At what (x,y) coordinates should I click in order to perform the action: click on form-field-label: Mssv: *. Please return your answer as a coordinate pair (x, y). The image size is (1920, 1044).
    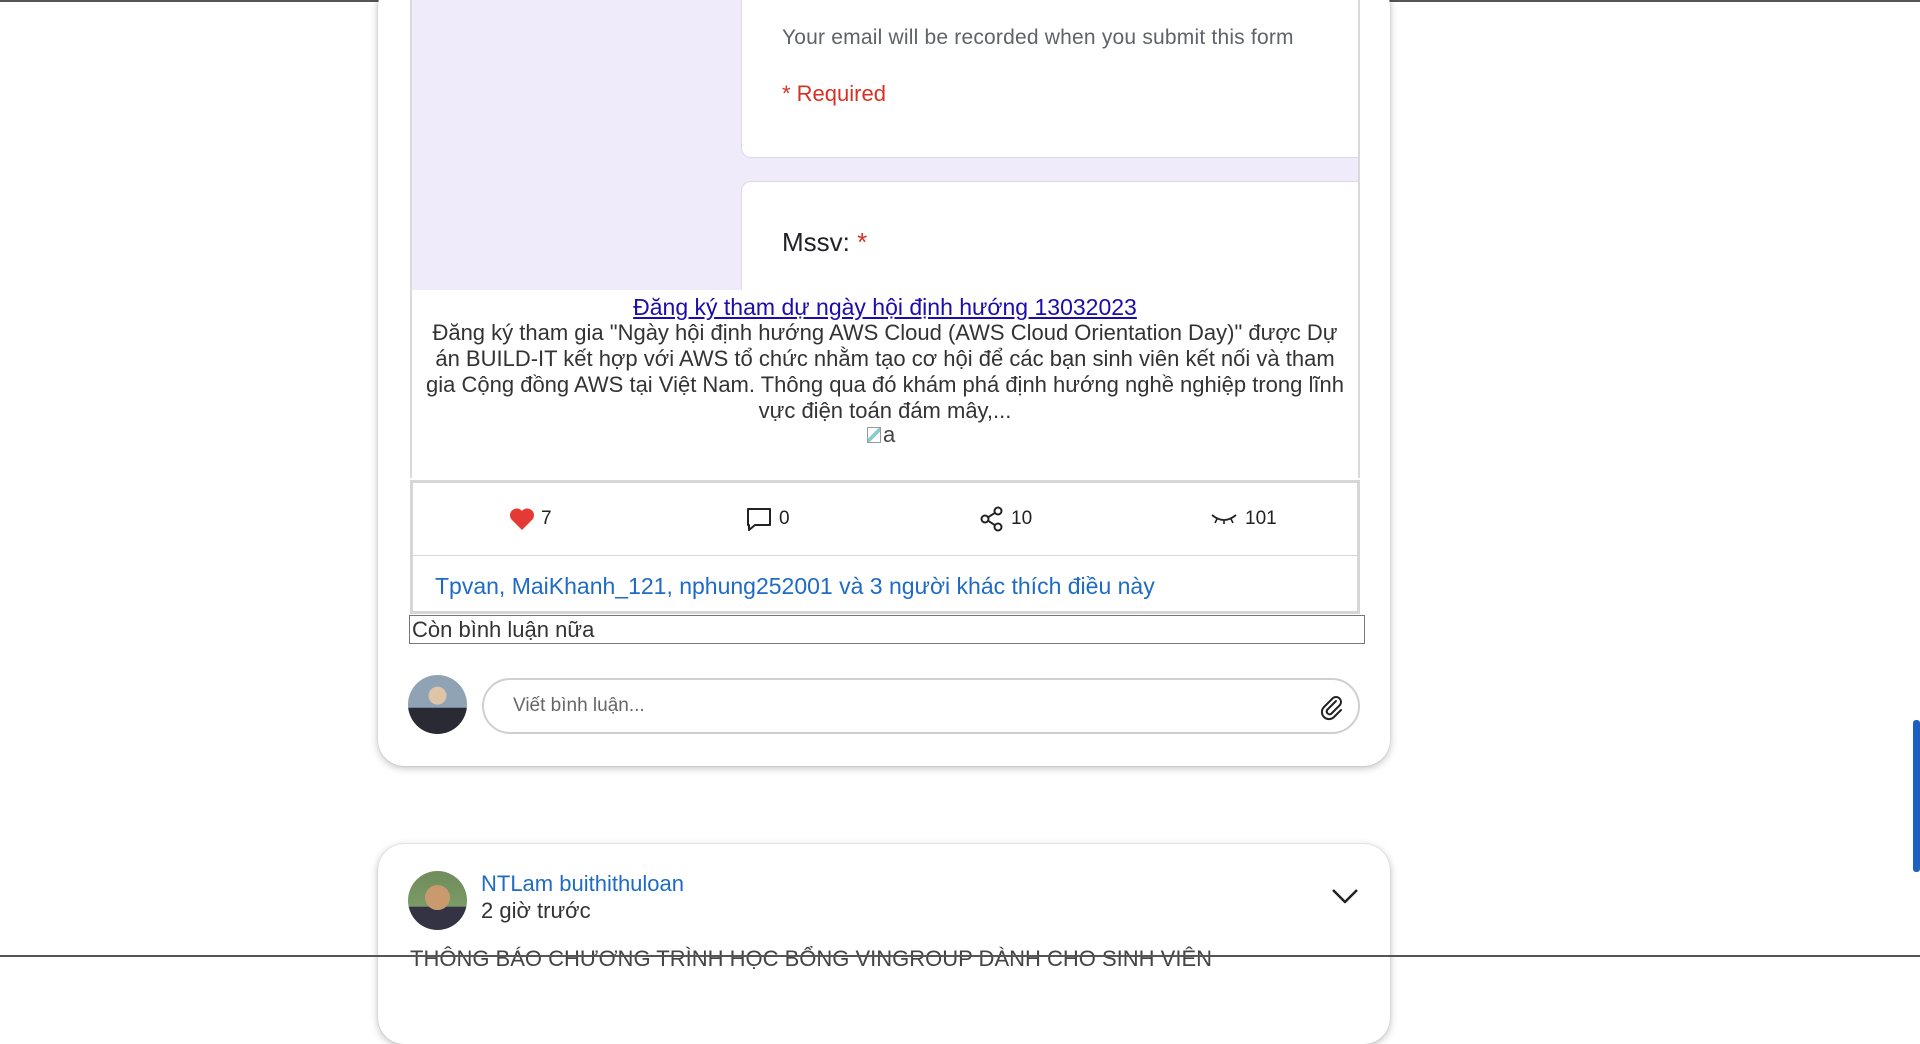
    Looking at the image, I should click on (824, 242).